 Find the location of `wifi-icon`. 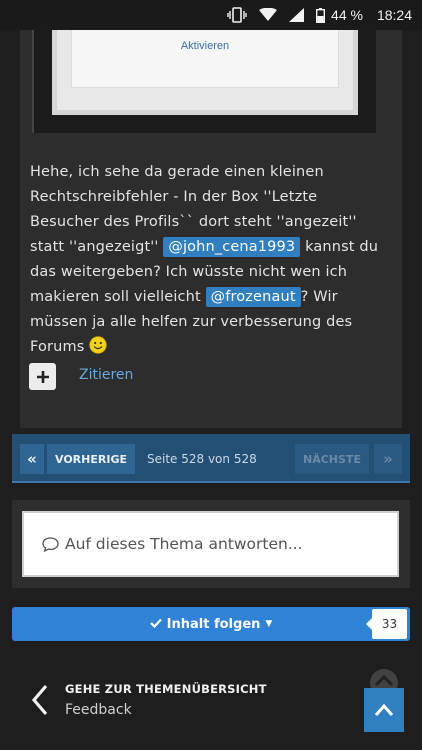

wifi-icon is located at coordinates (268, 15).